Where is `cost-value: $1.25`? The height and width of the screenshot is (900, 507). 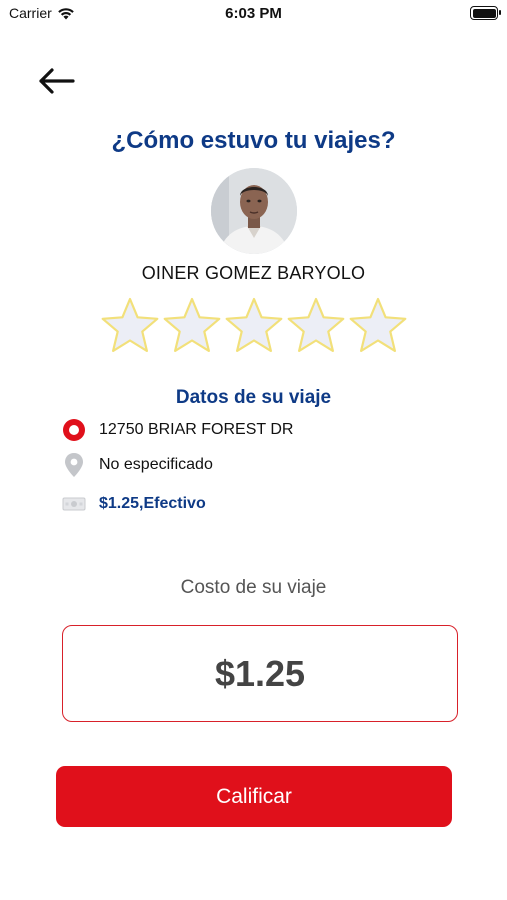 cost-value: $1.25 is located at coordinates (260, 673).